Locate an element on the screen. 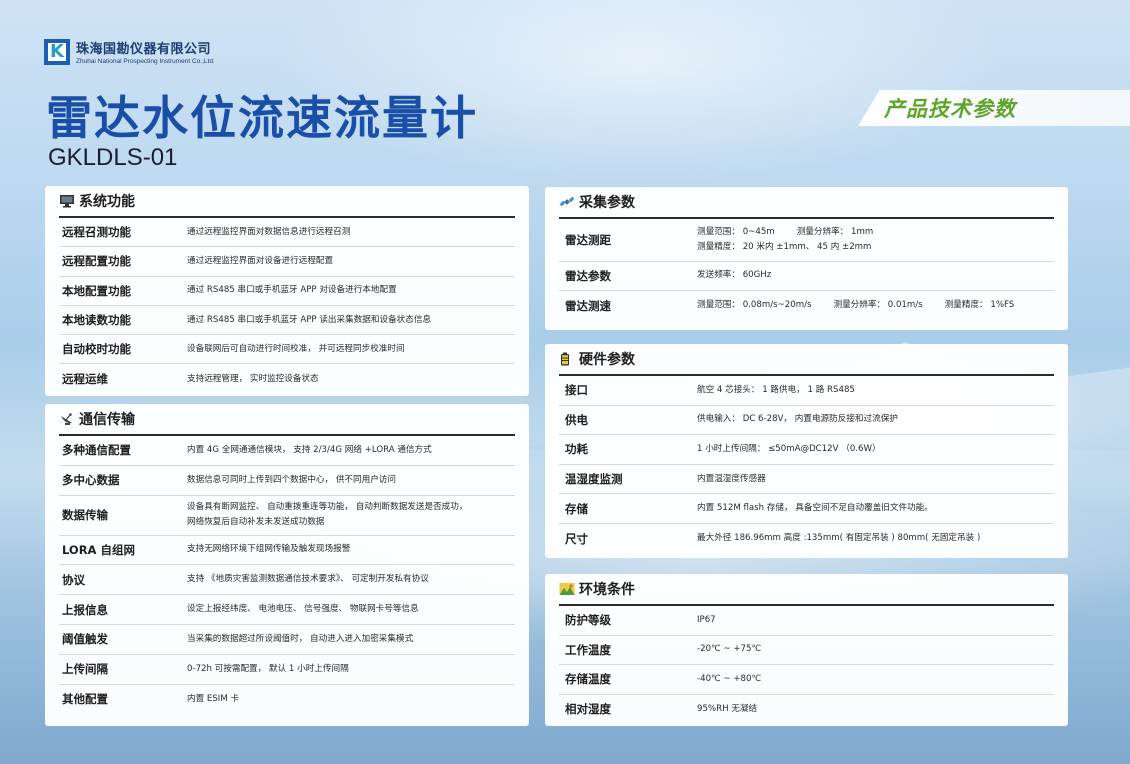 The width and height of the screenshot is (1130, 764). spec-row: 供电 供电输入： DC 6-28V， 内置电源防反接和过流保护 is located at coordinates (806, 421).